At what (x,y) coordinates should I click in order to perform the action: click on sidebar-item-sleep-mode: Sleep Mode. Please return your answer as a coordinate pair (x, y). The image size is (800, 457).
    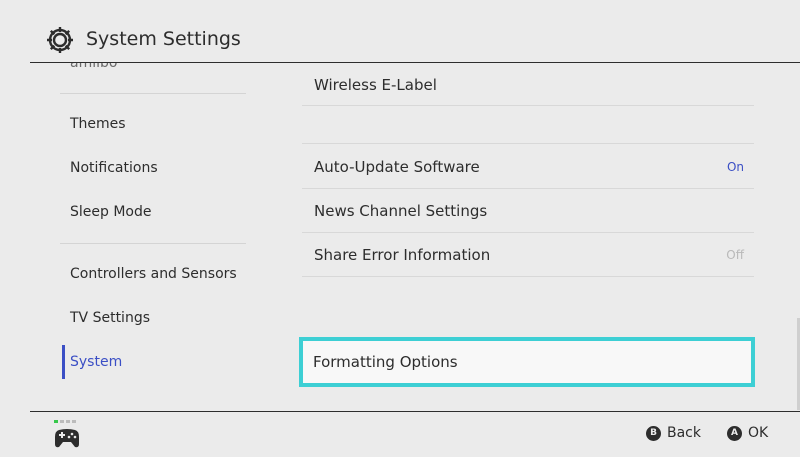
    Looking at the image, I should click on (110, 212).